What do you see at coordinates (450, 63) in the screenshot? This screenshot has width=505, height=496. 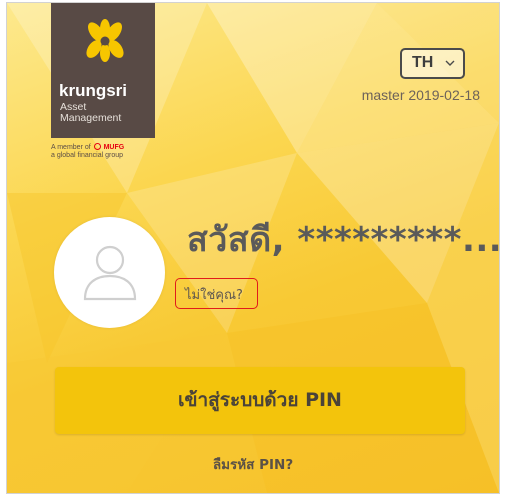 I see `chevron-down-icon` at bounding box center [450, 63].